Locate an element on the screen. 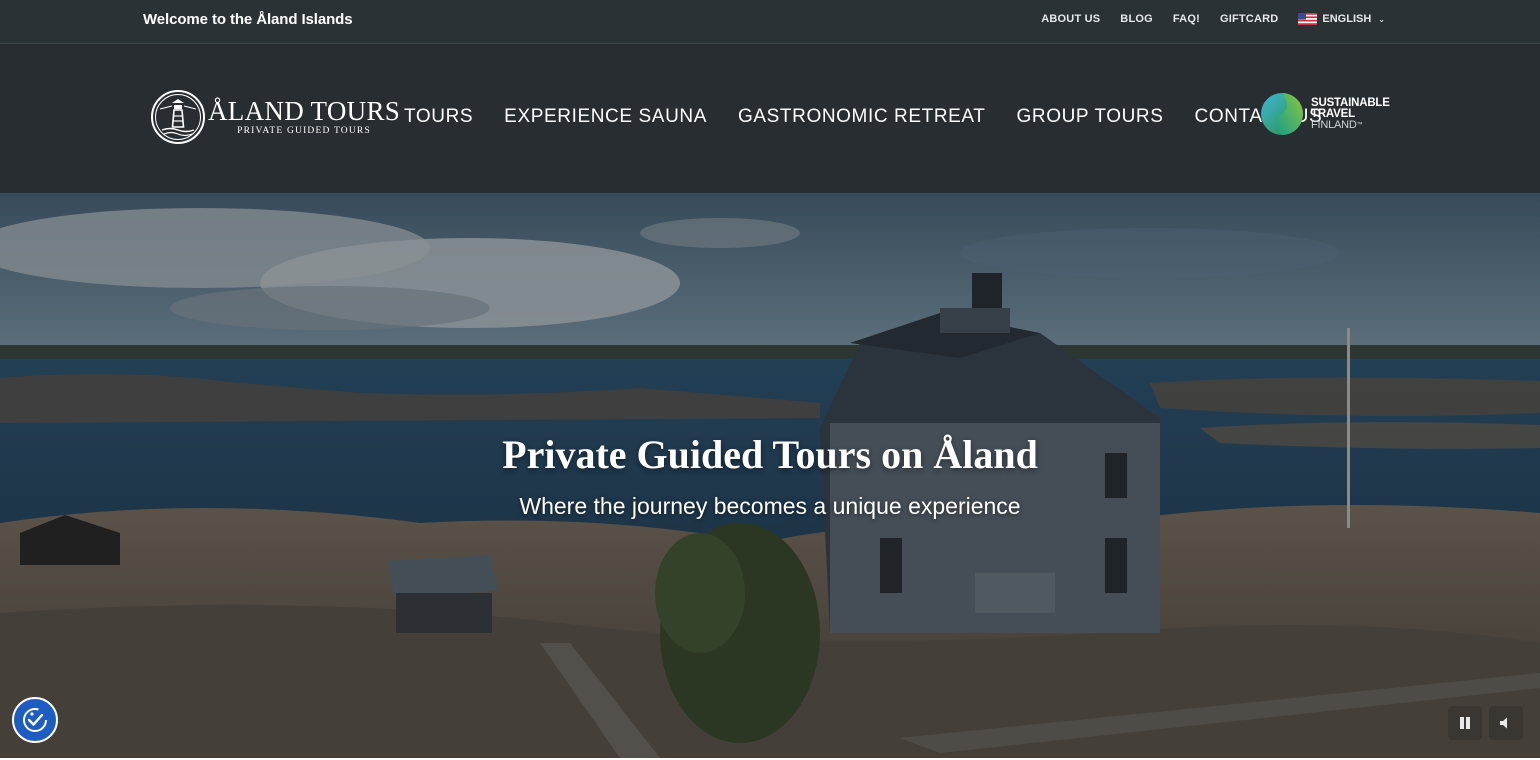 The height and width of the screenshot is (760, 1540). badge-line-1: SUSTAINABLE is located at coordinates (1350, 102).